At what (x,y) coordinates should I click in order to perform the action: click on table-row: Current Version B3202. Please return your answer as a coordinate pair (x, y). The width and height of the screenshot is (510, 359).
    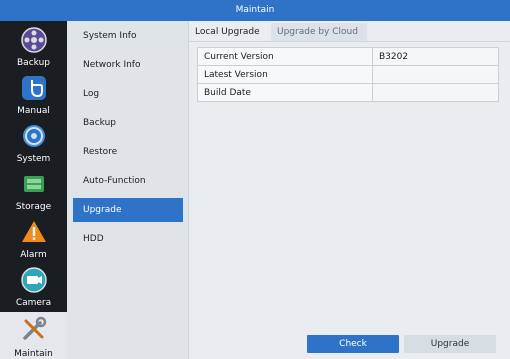
    Looking at the image, I should click on (348, 56).